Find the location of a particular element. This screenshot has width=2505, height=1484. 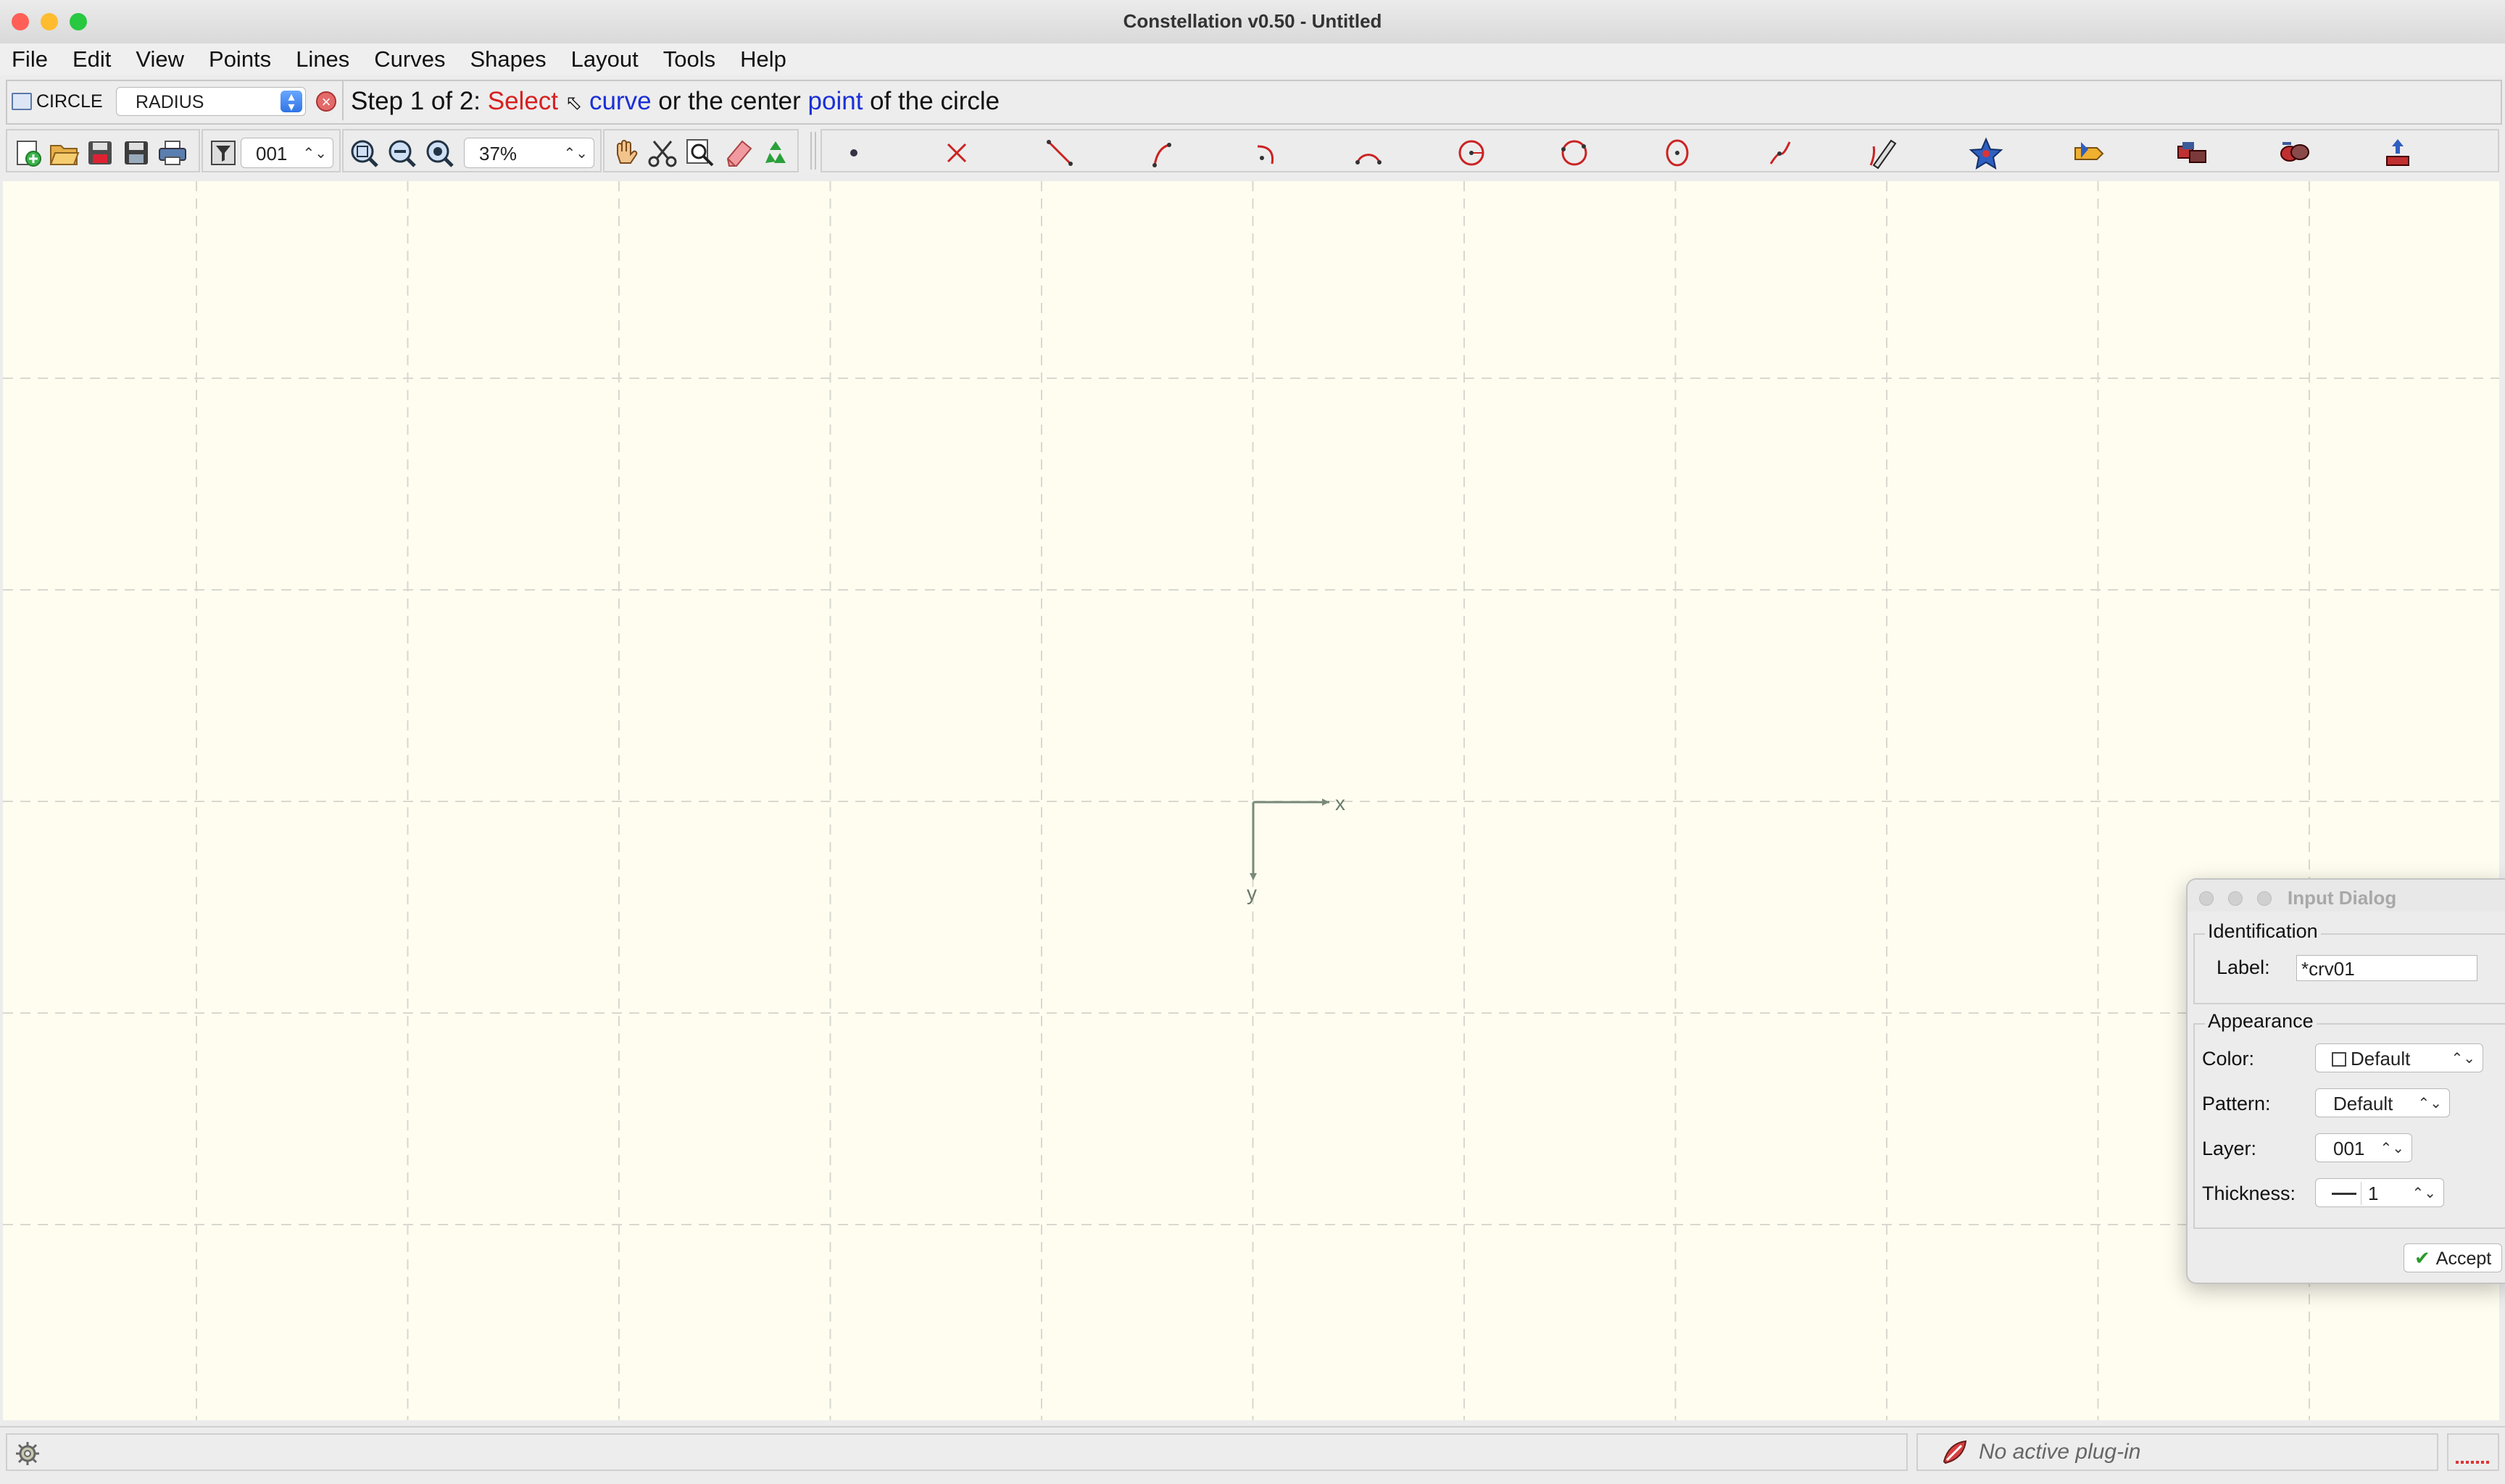

menu-tools: Tools is located at coordinates (689, 59).